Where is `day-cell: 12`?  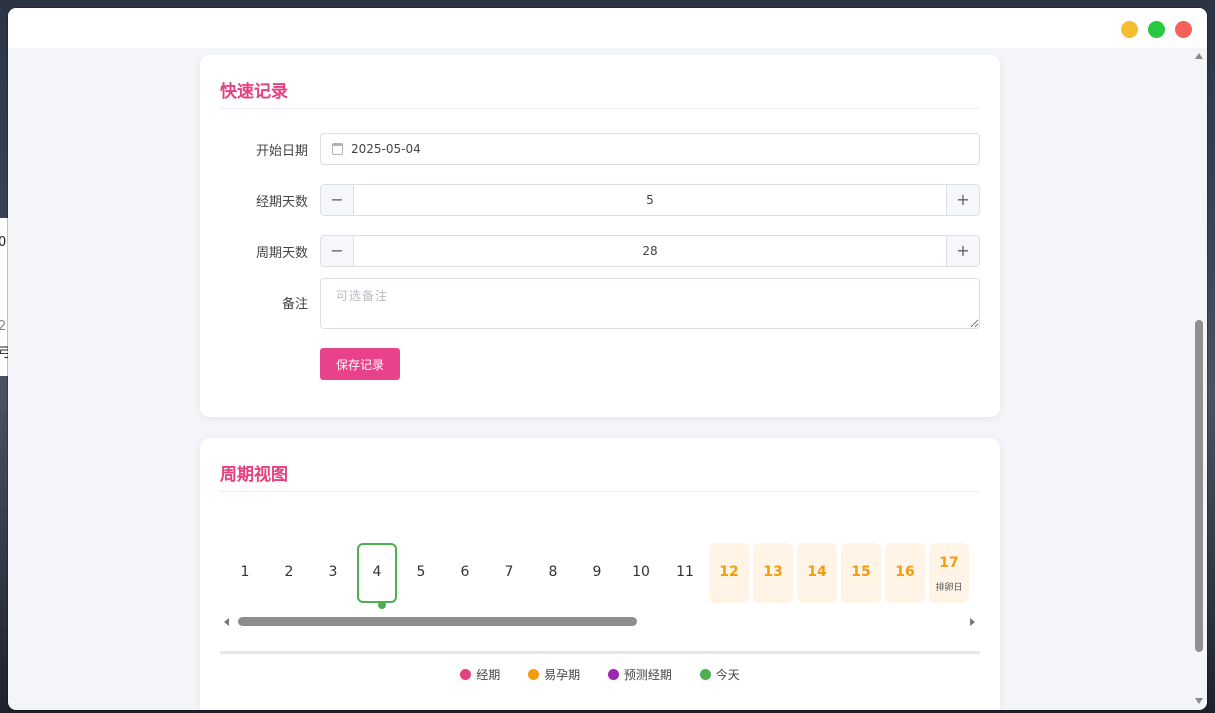
day-cell: 12 is located at coordinates (729, 573).